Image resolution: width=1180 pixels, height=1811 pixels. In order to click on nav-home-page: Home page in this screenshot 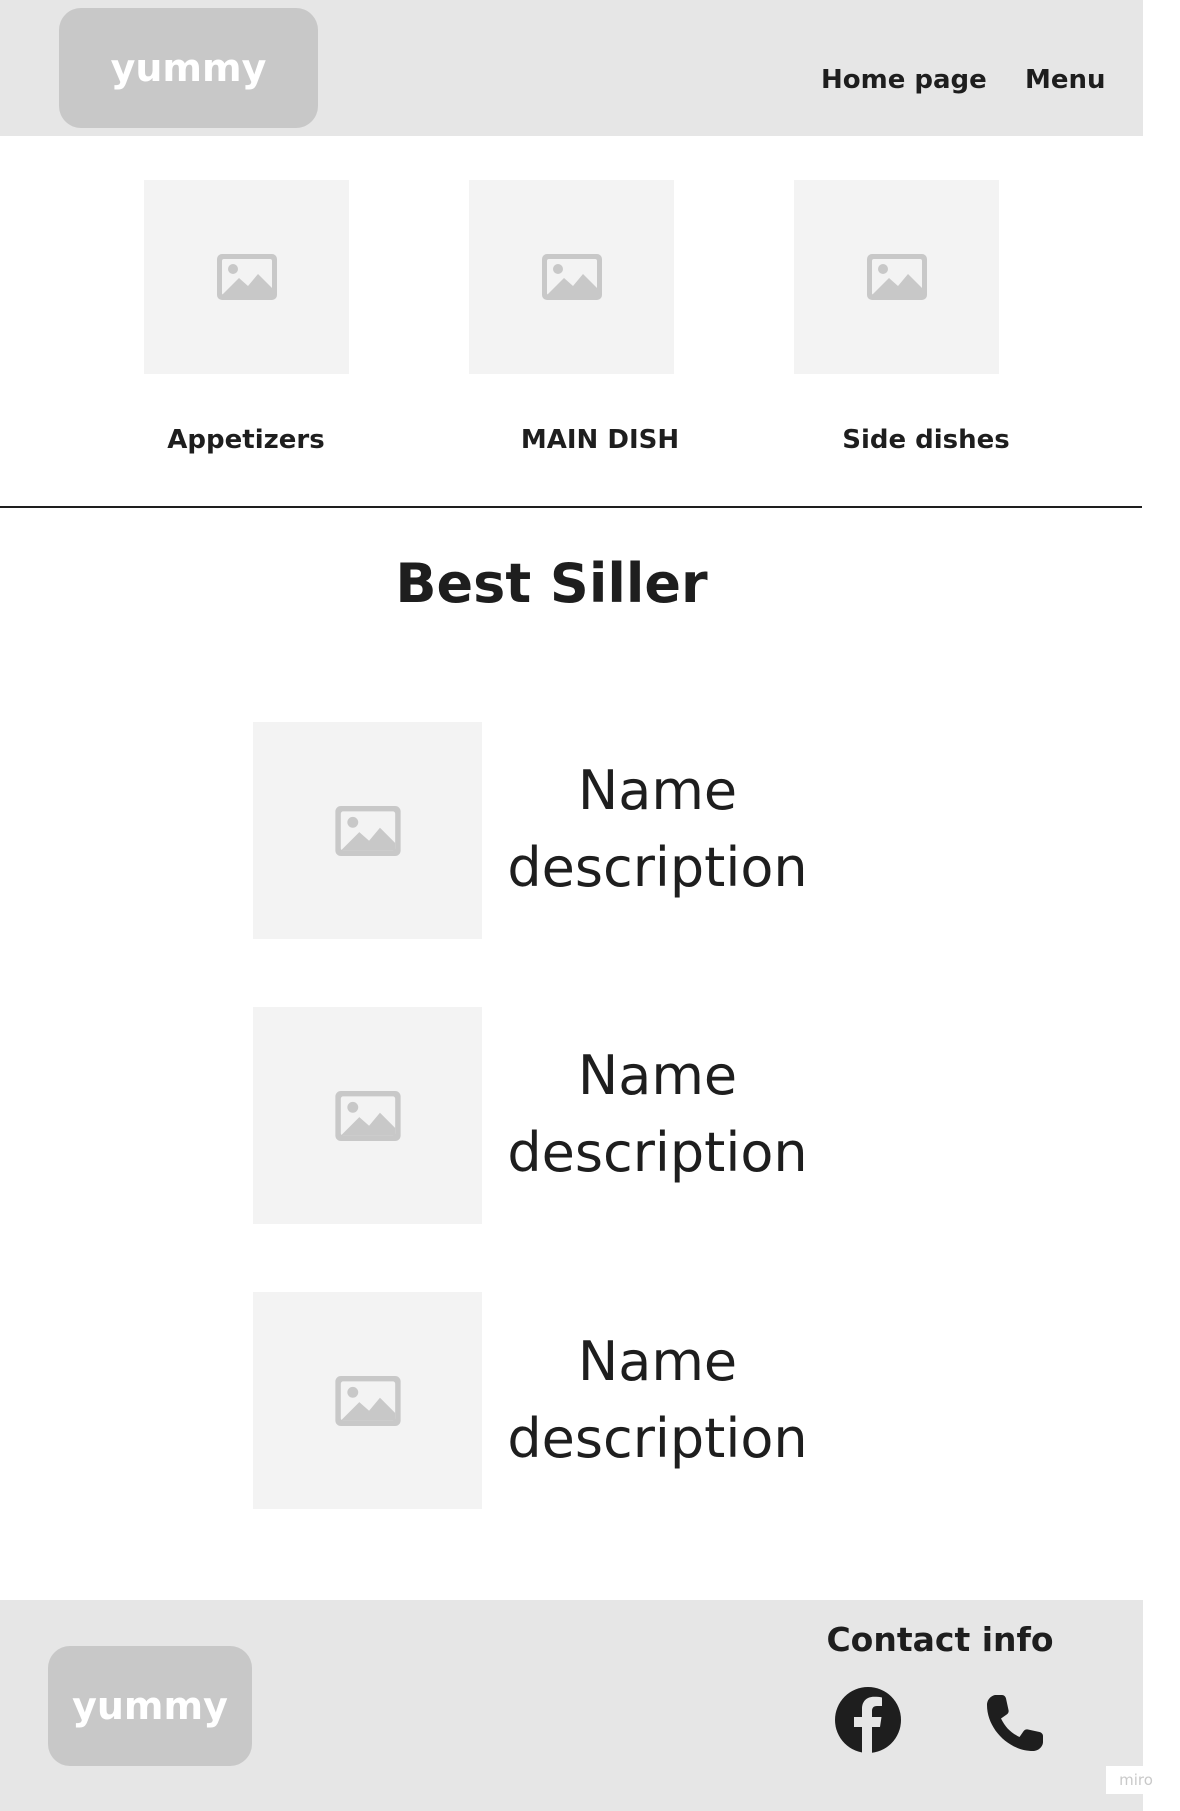, I will do `click(904, 80)`.